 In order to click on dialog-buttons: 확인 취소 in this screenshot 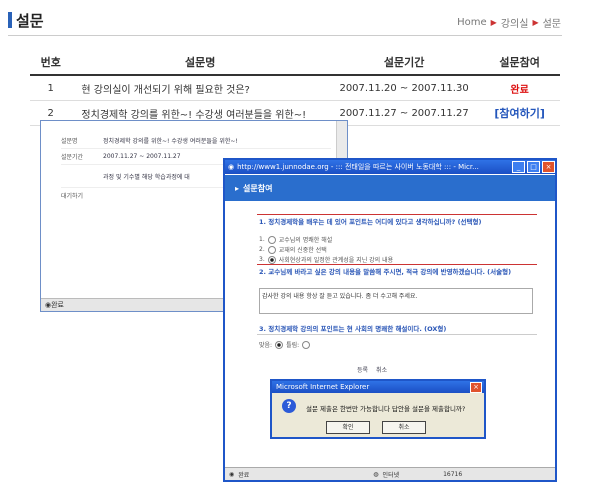, I will do `click(376, 427)`.